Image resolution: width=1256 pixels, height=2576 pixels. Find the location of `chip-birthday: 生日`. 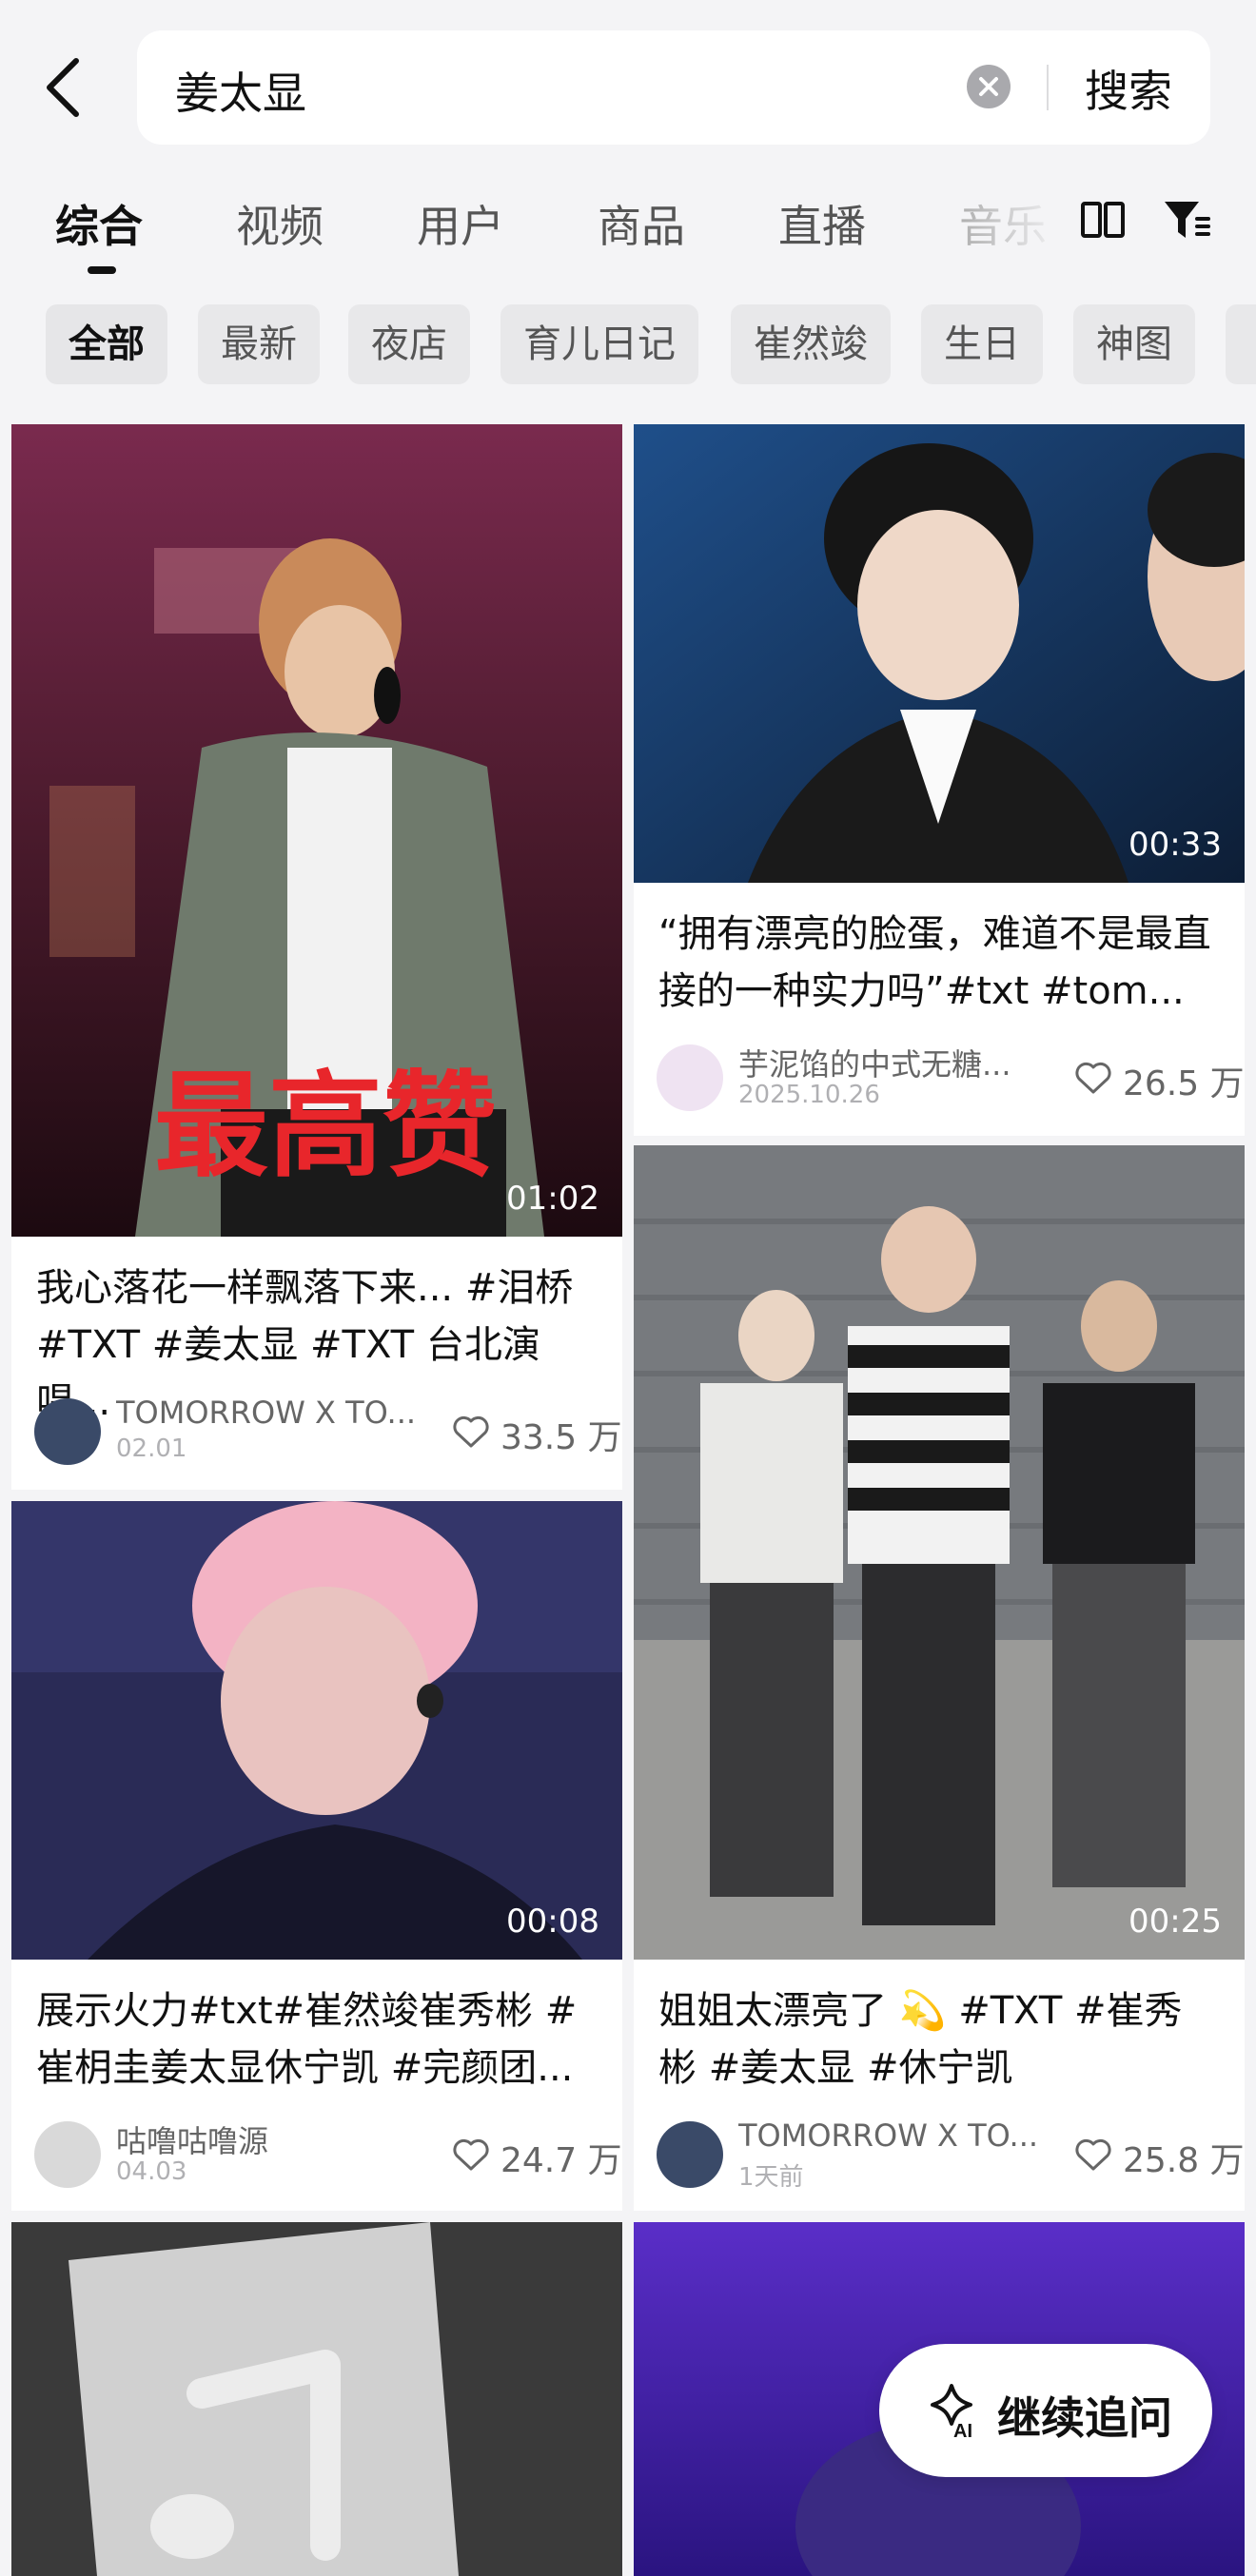

chip-birthday: 生日 is located at coordinates (982, 344).